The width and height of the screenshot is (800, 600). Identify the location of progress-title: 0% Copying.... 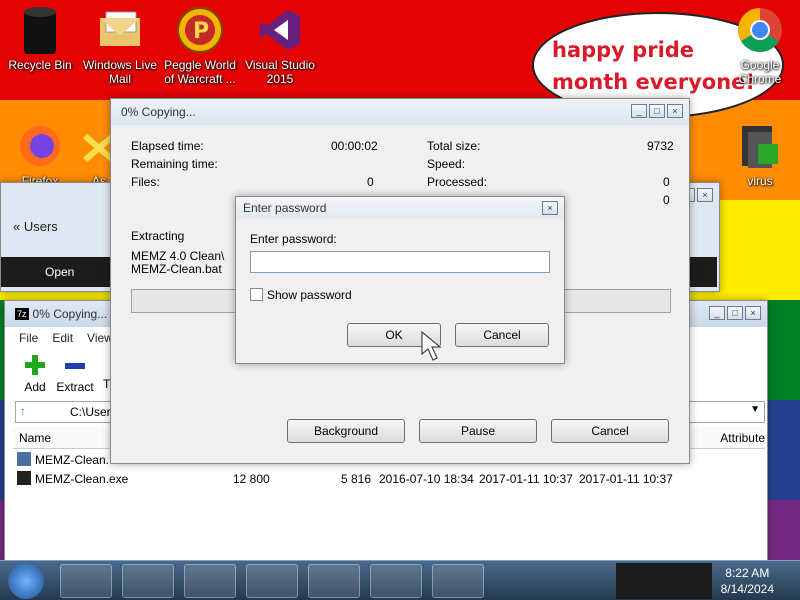
(158, 112).